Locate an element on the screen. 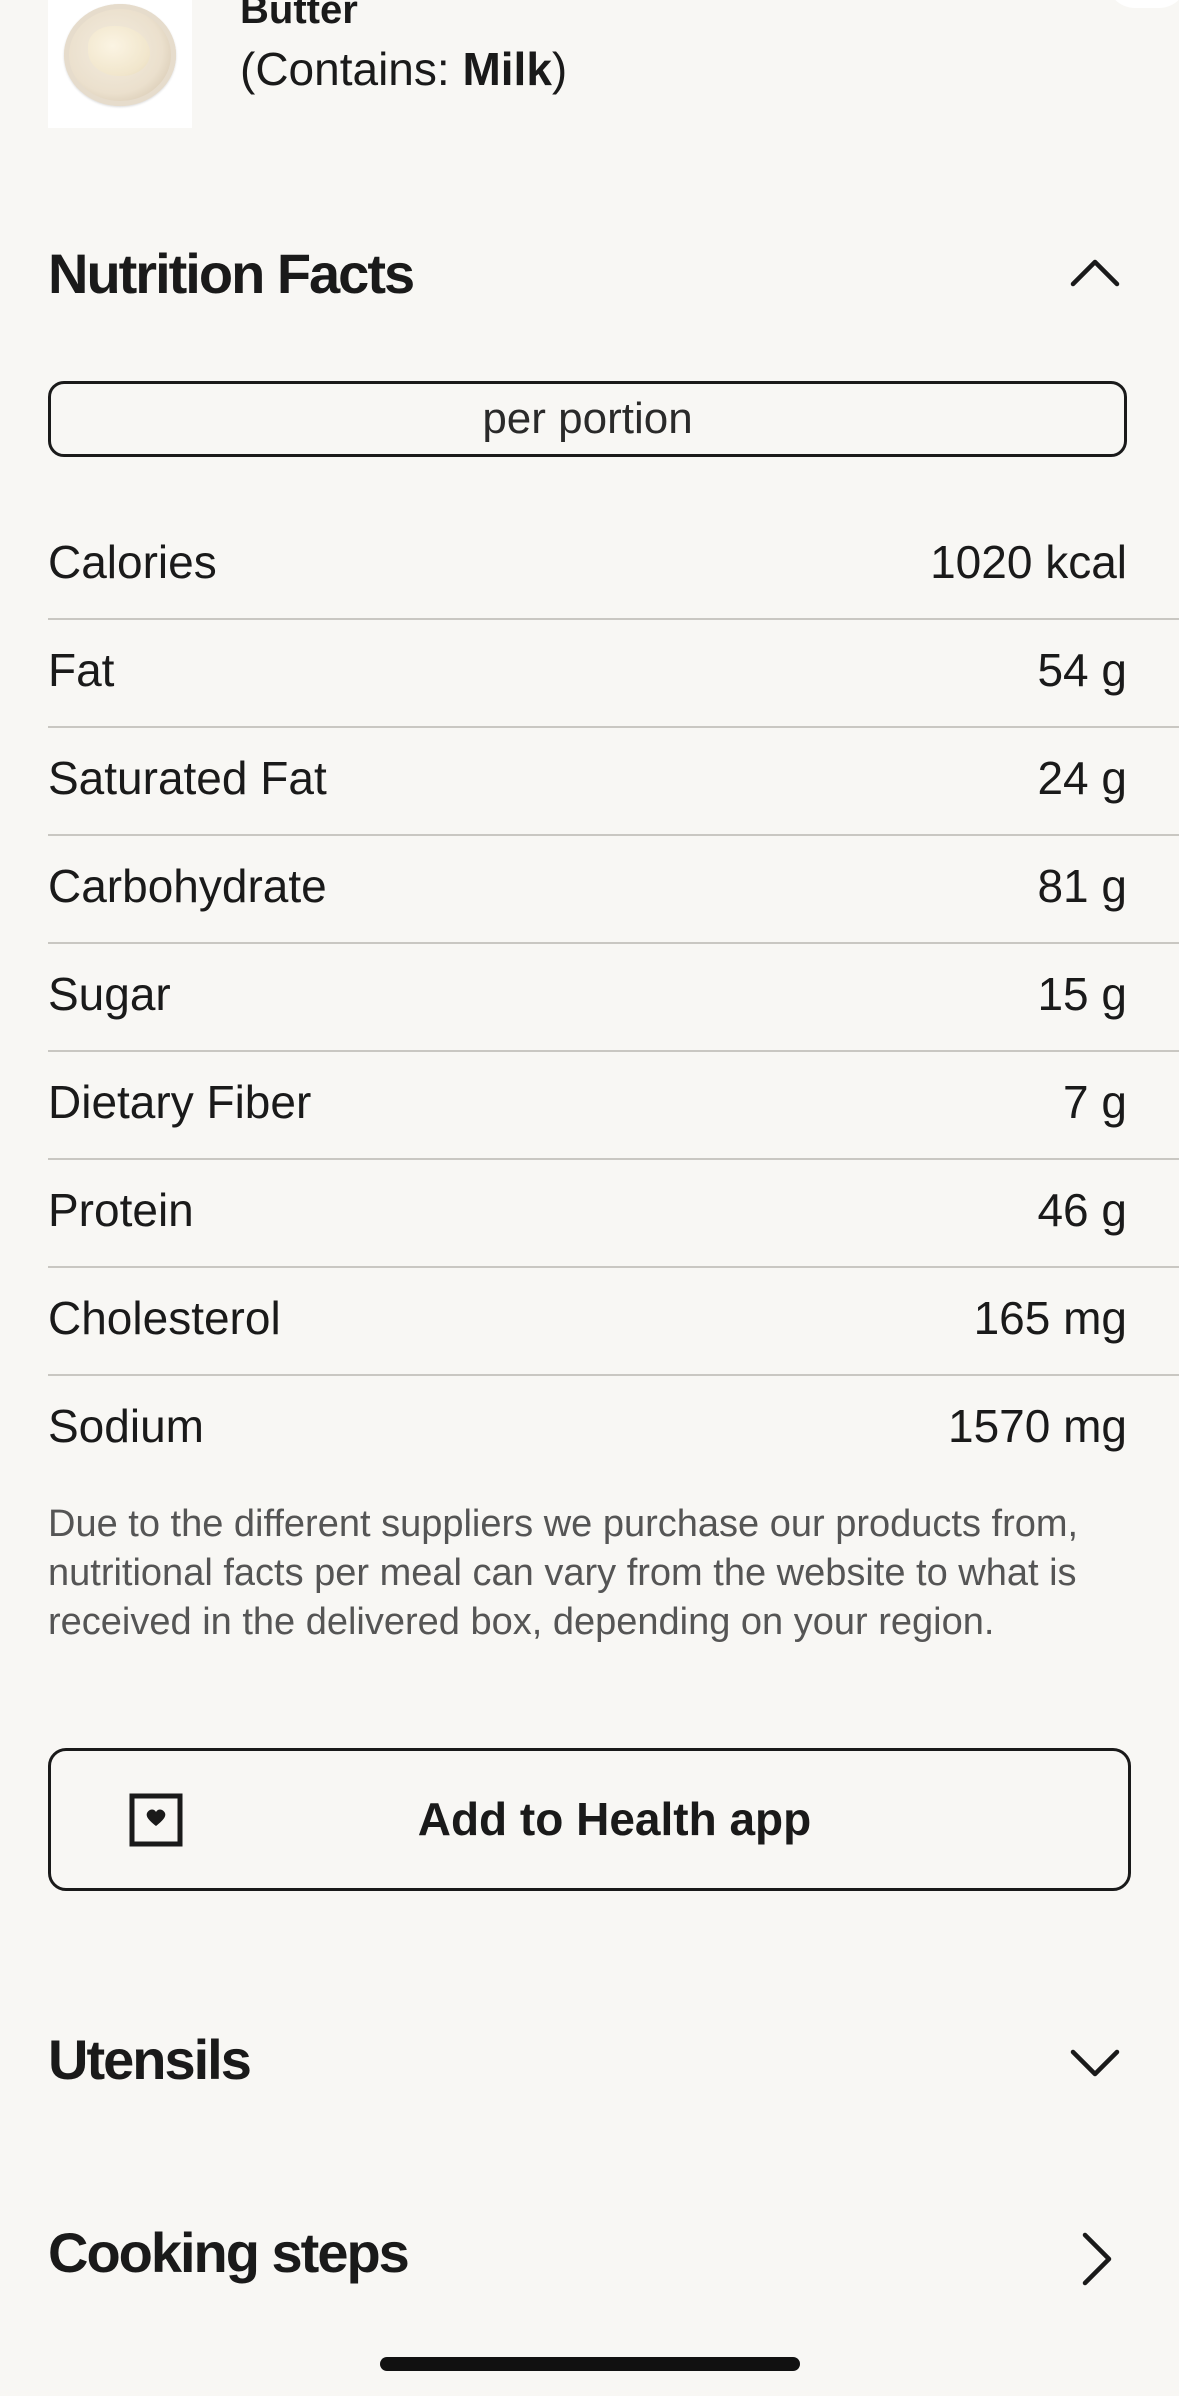 This screenshot has height=2396, width=1179. nutrition-value: 54 g is located at coordinates (1082, 670).